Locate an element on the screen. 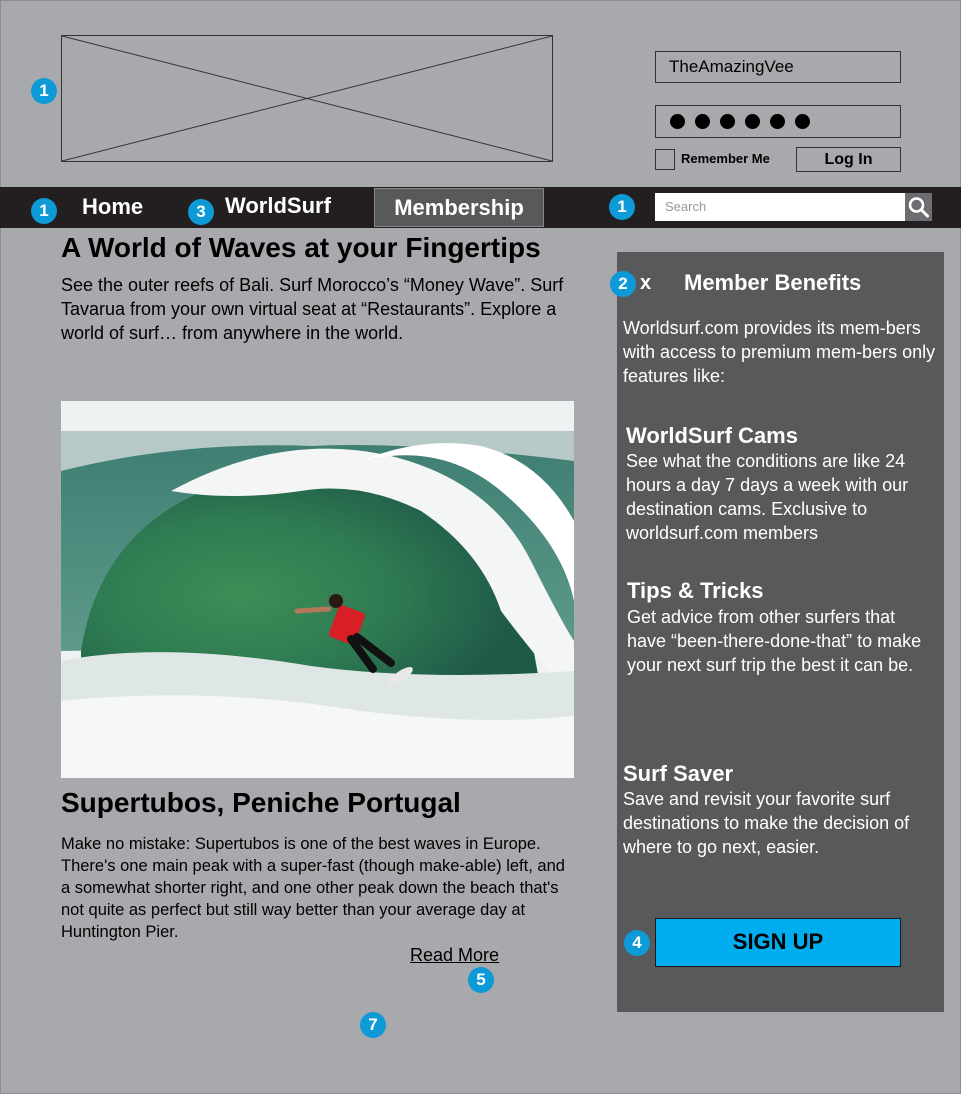  article-title: Supertubos, Peniche Portugal is located at coordinates (261, 802).